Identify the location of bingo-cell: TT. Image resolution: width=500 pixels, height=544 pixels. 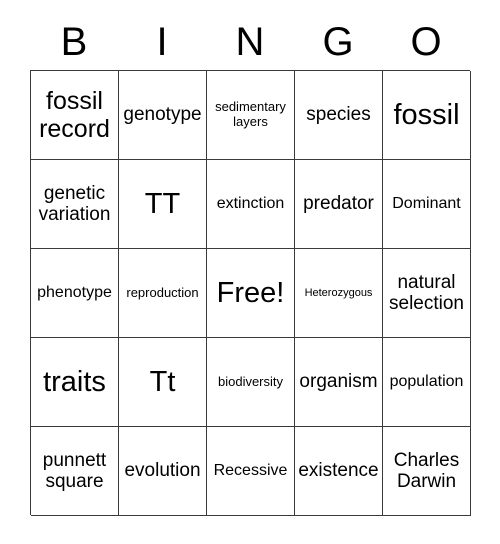
(163, 204).